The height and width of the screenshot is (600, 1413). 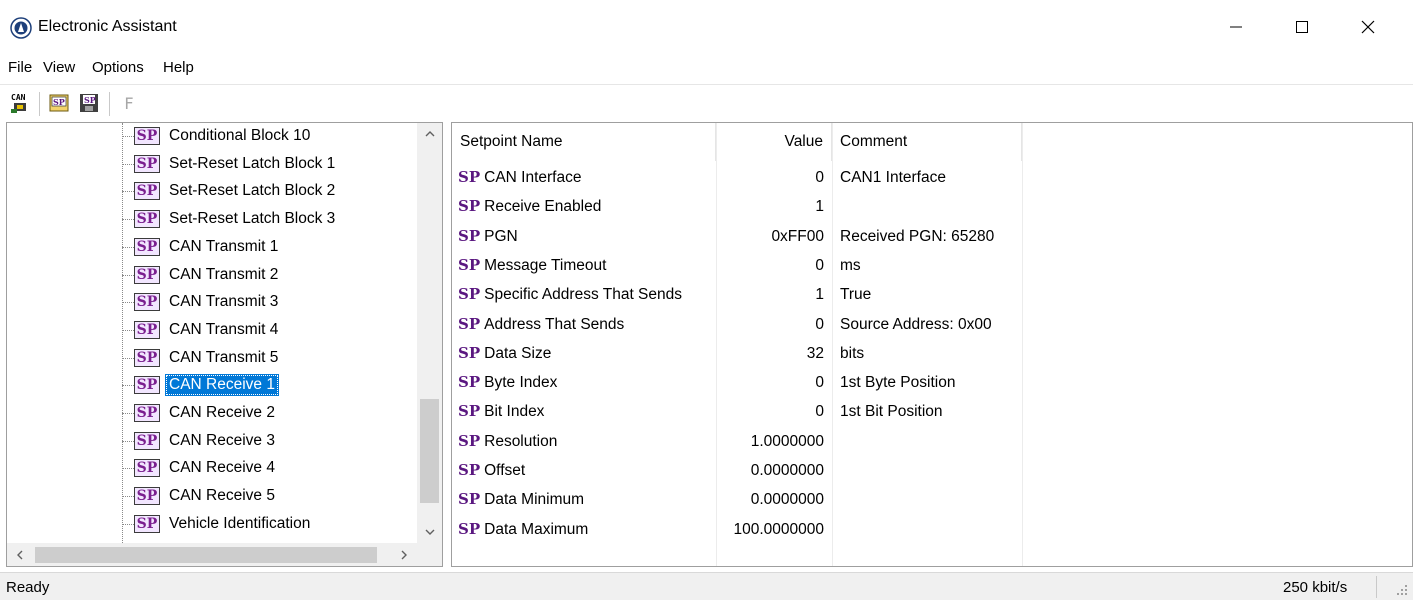 What do you see at coordinates (932, 470) in the screenshot?
I see `setpoint-row: SP Offset 0.0000000` at bounding box center [932, 470].